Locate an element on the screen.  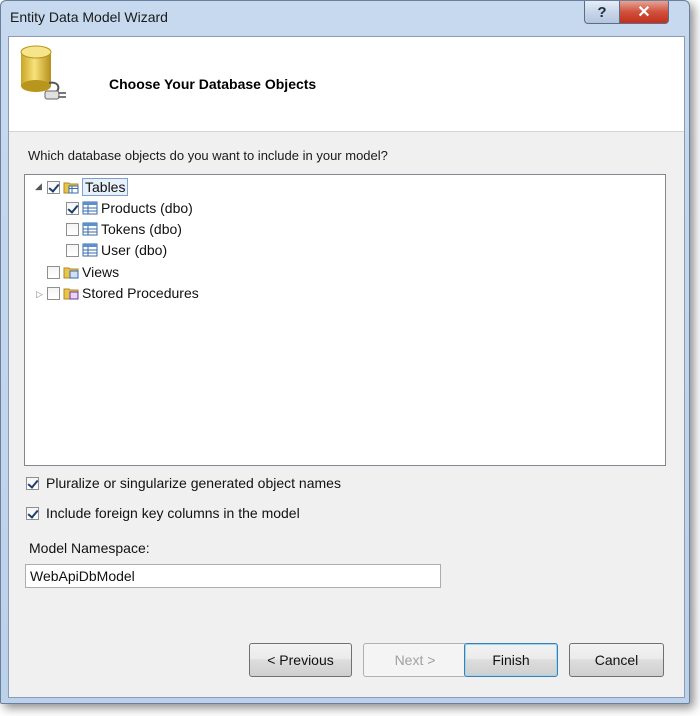
tables-folder-icon is located at coordinates (71, 188).